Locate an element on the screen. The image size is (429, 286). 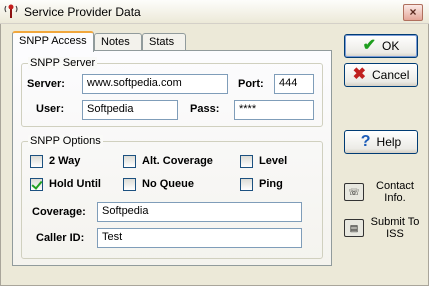
ping-checkbox: Ping is located at coordinates (261, 184).